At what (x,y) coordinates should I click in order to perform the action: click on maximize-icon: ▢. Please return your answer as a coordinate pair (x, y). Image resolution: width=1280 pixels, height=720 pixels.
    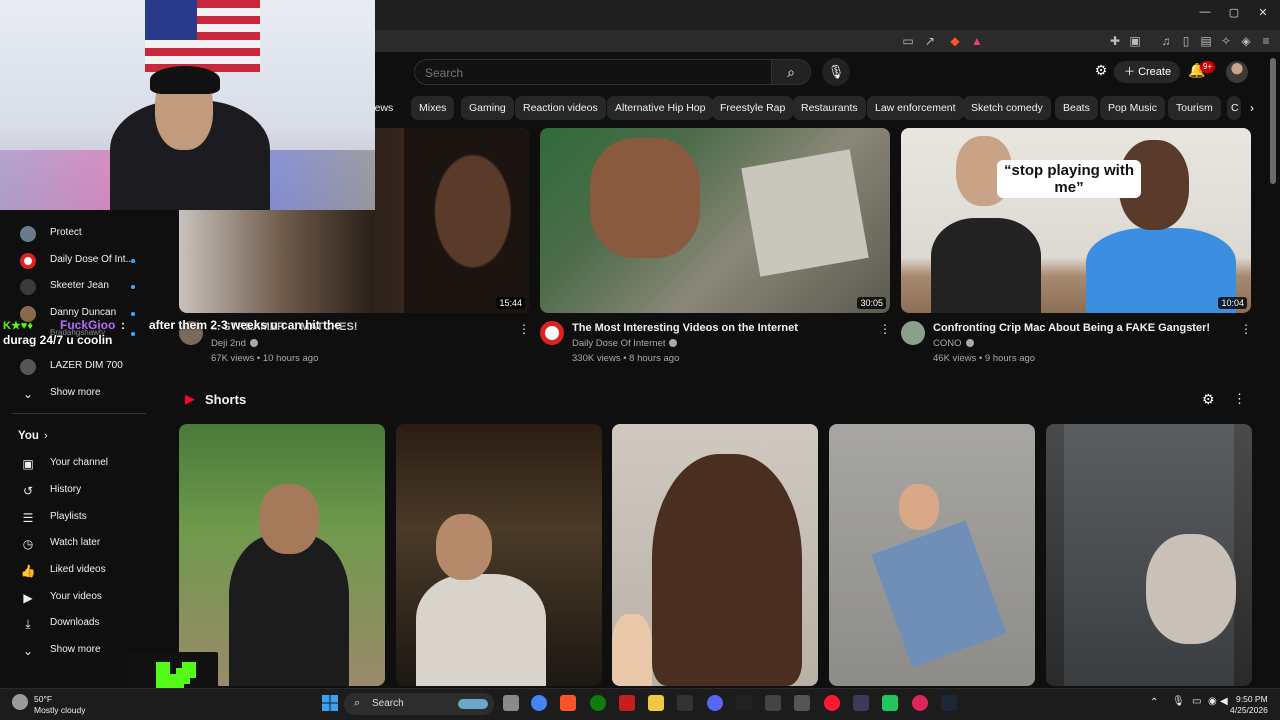
    Looking at the image, I should click on (1234, 14).